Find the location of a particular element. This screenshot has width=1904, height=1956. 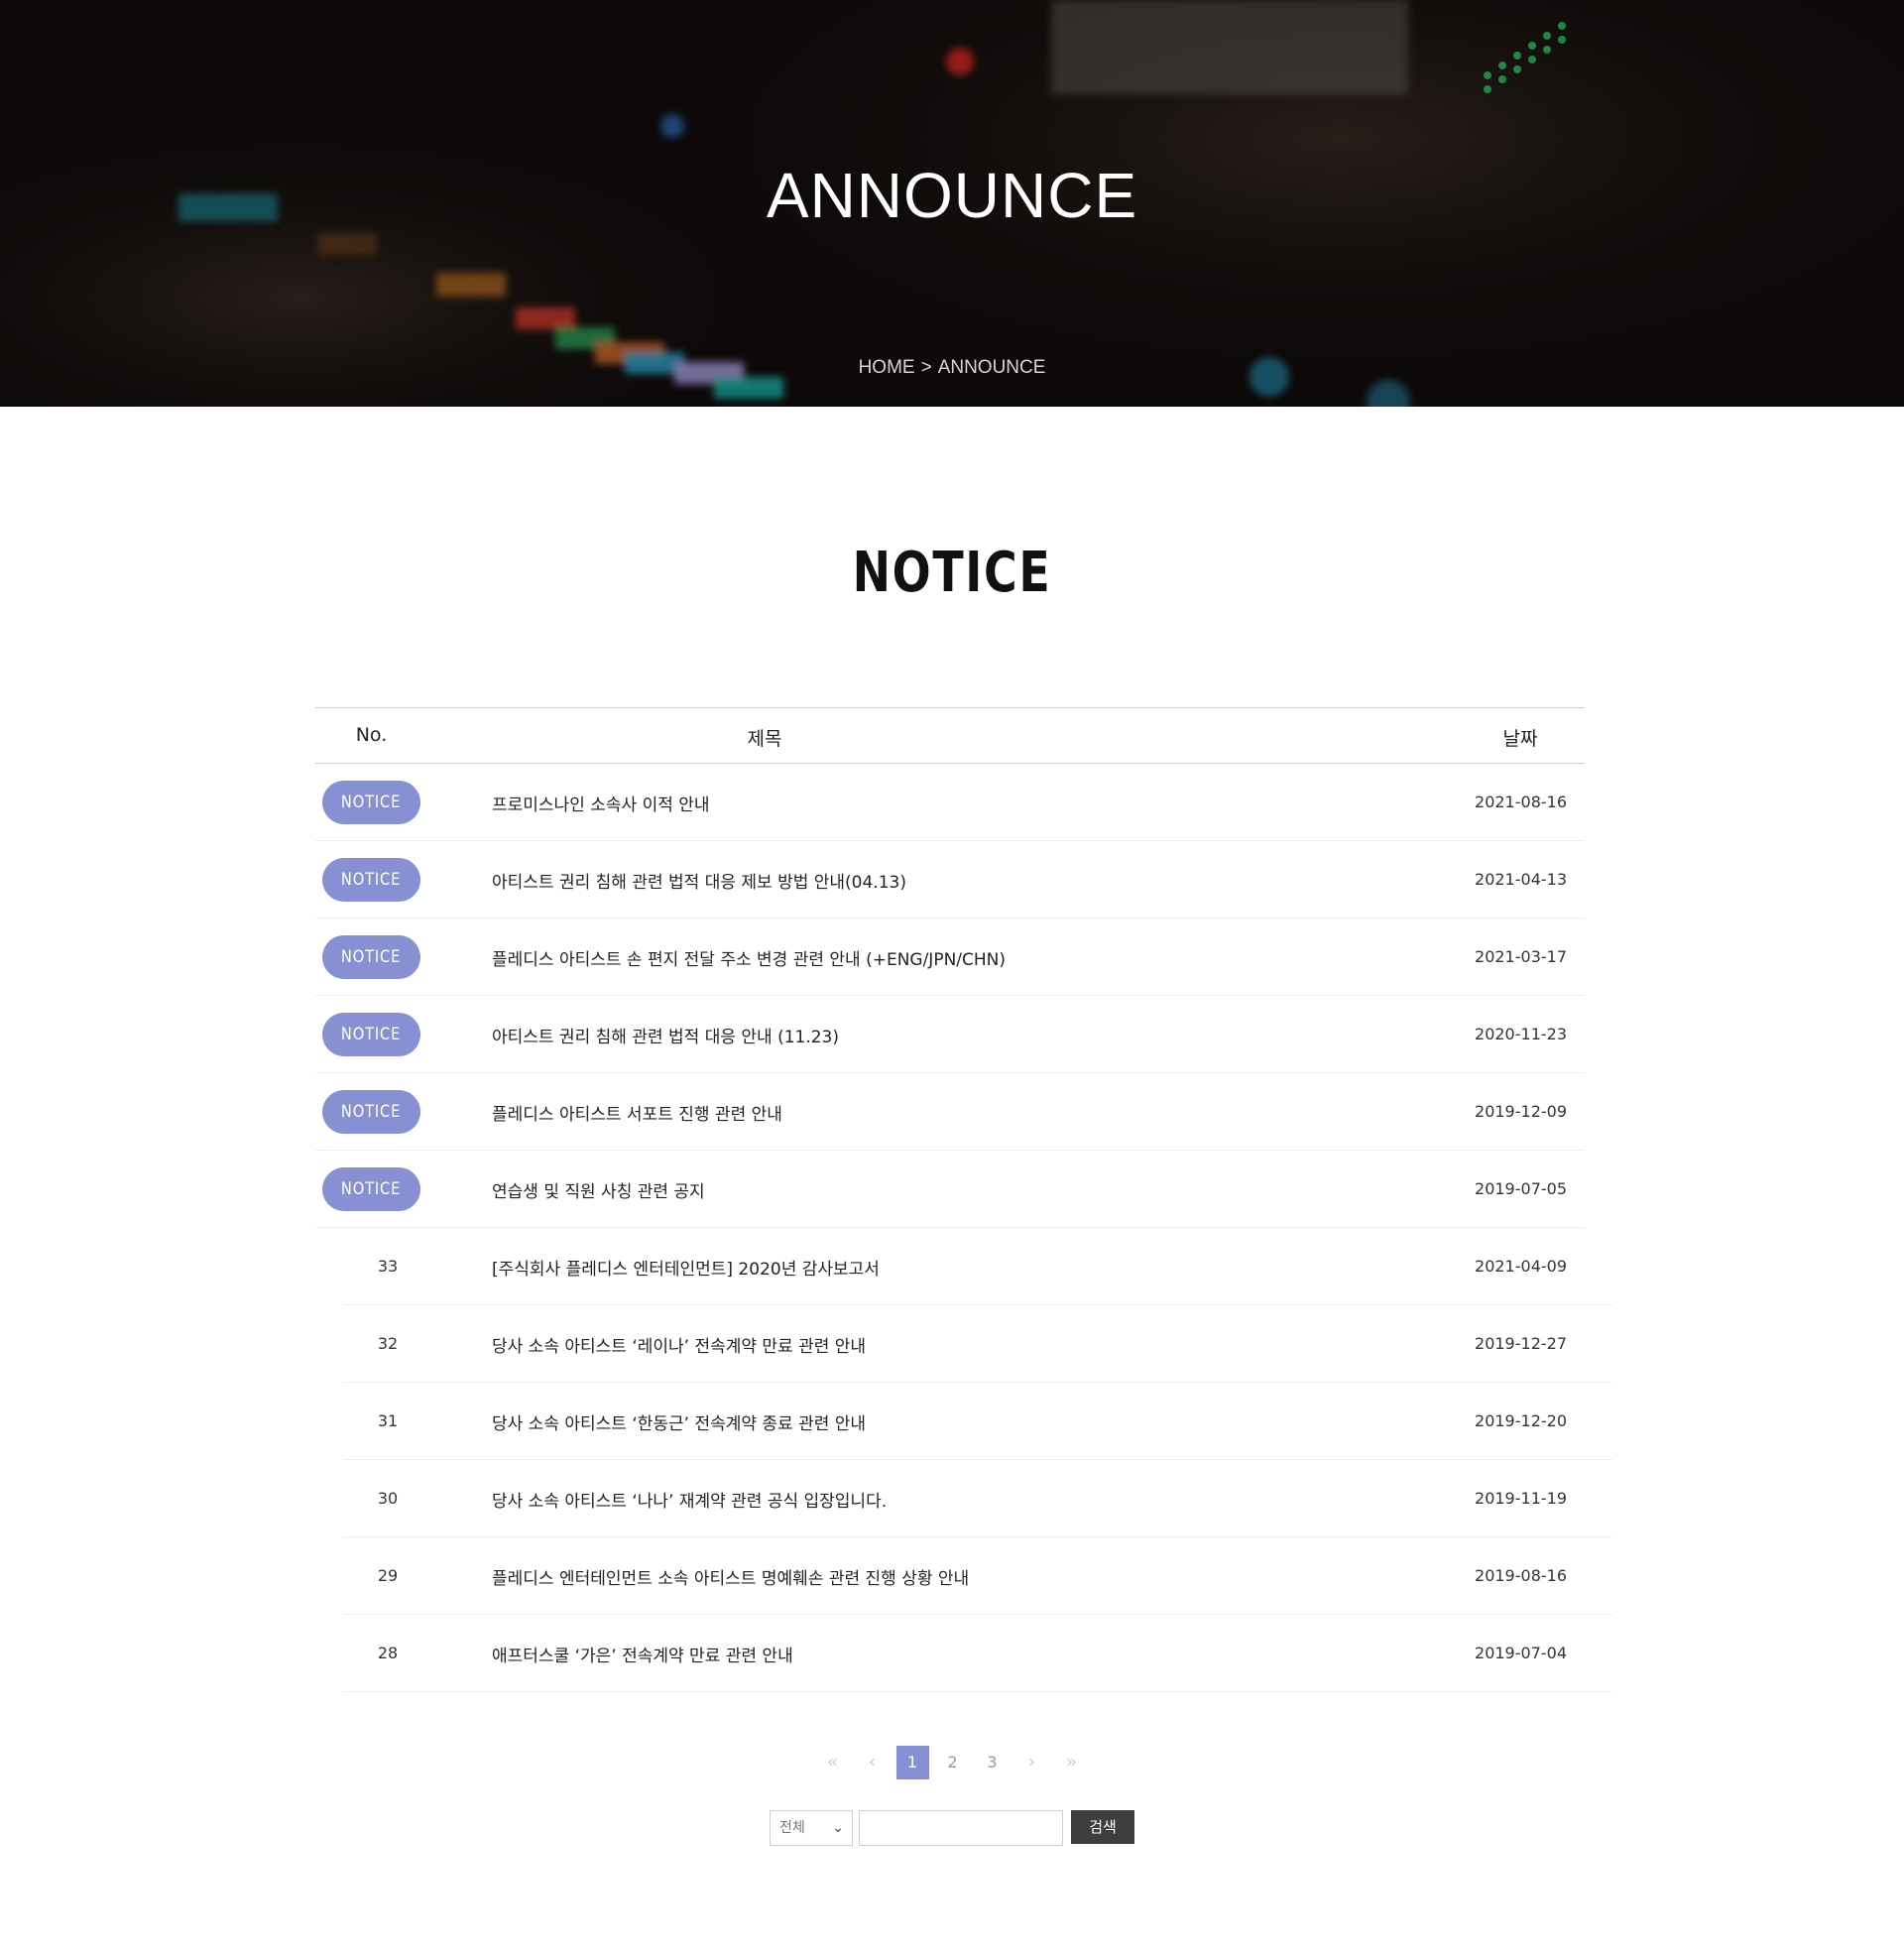

post-date: 2019-12-09 is located at coordinates (1521, 1111).